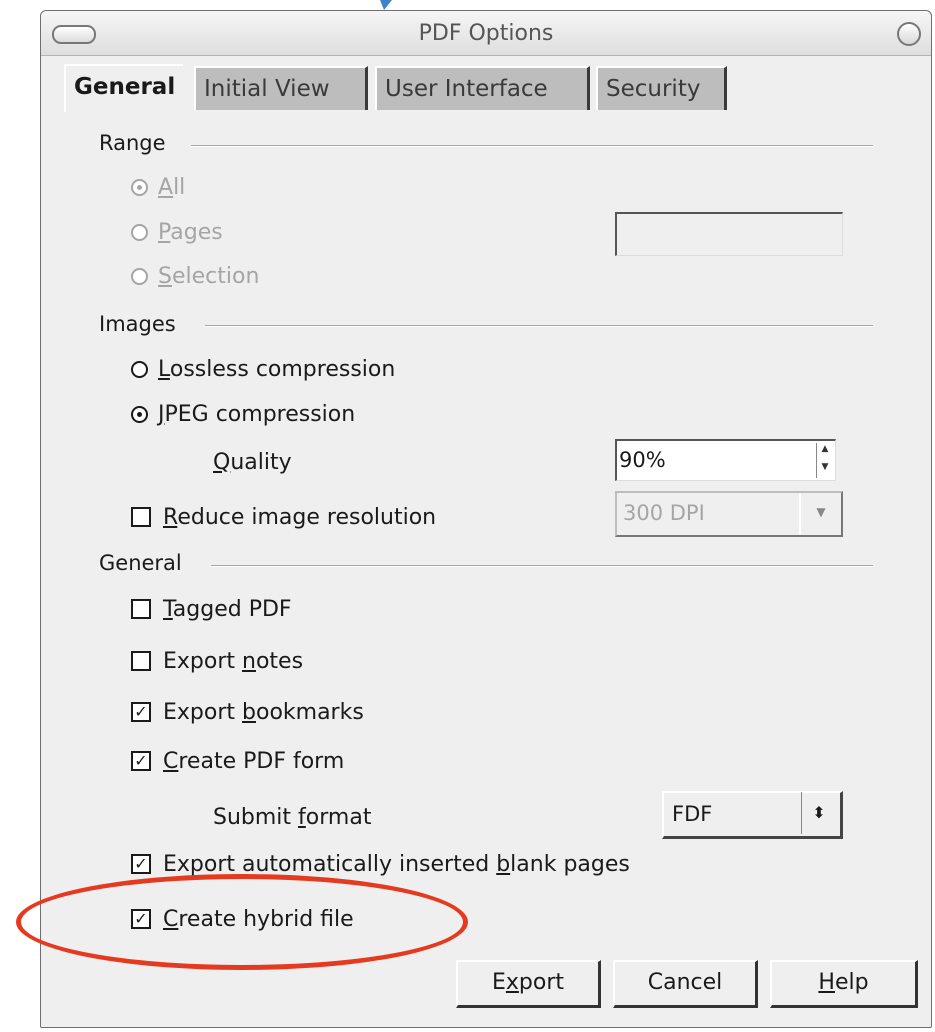  What do you see at coordinates (254, 761) in the screenshot?
I see `create-pdf-form-label: Create PDF form` at bounding box center [254, 761].